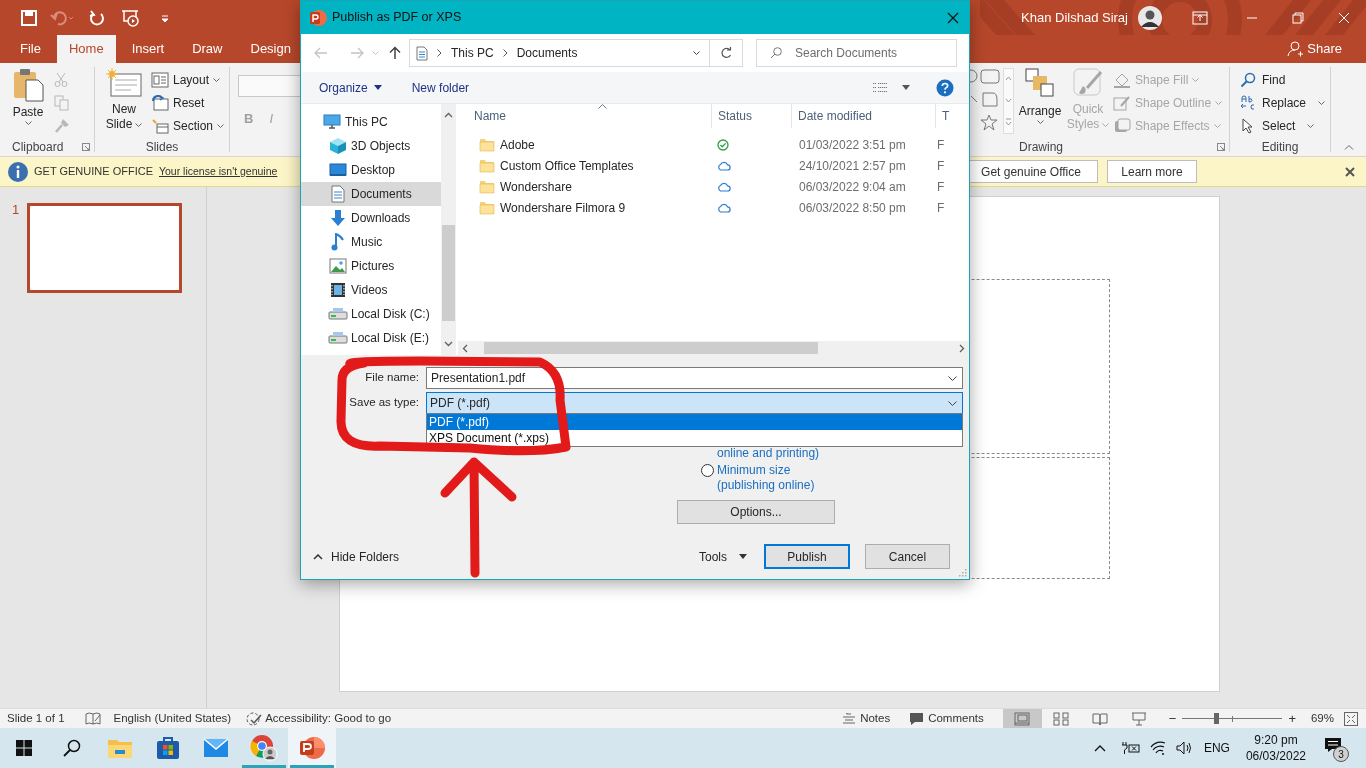 This screenshot has width=1366, height=768. What do you see at coordinates (875, 718) in the screenshot?
I see `notes-button: Notes` at bounding box center [875, 718].